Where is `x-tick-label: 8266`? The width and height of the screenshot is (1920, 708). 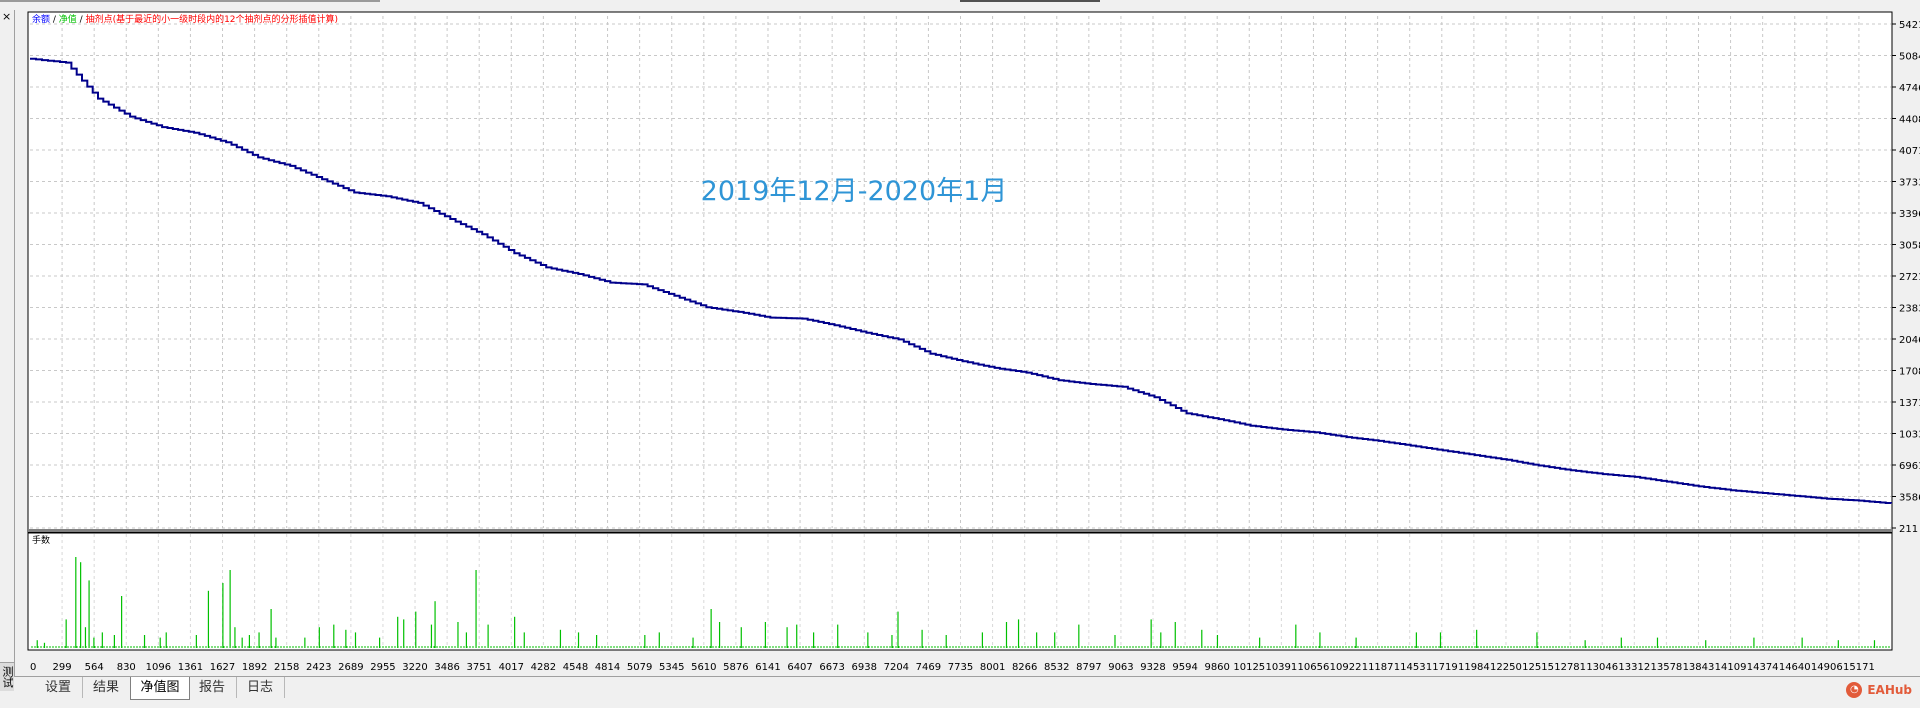
x-tick-label: 8266 is located at coordinates (1024, 667).